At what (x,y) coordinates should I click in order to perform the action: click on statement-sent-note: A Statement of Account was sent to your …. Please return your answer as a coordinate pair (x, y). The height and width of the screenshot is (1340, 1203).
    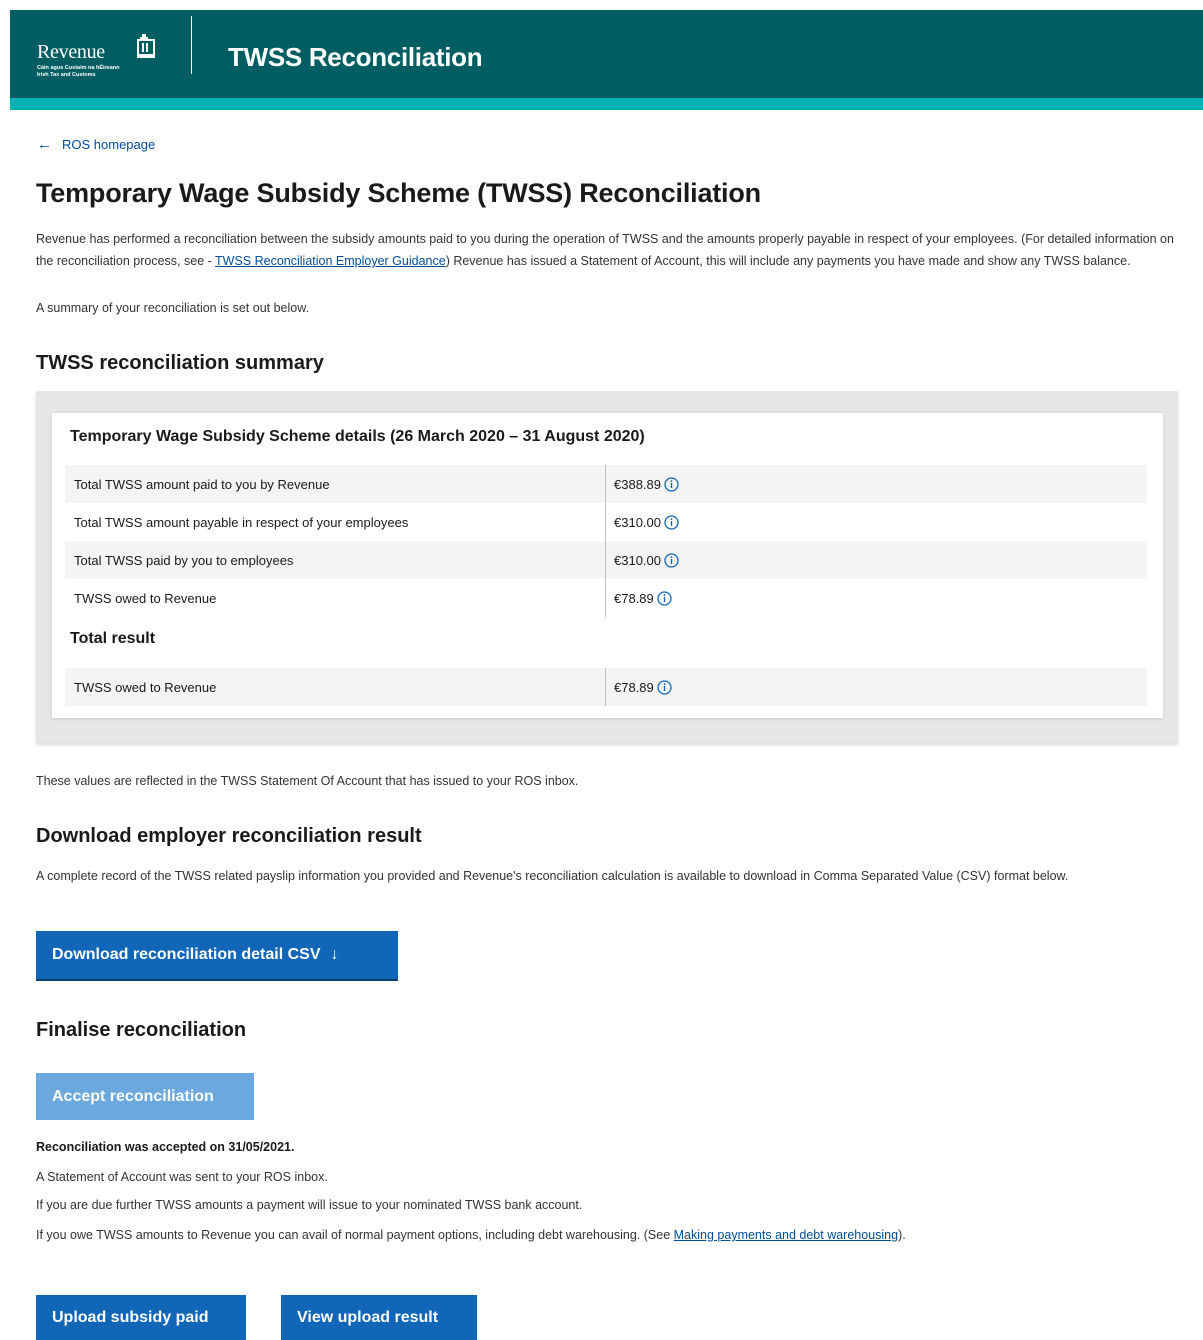
    Looking at the image, I should click on (182, 1177).